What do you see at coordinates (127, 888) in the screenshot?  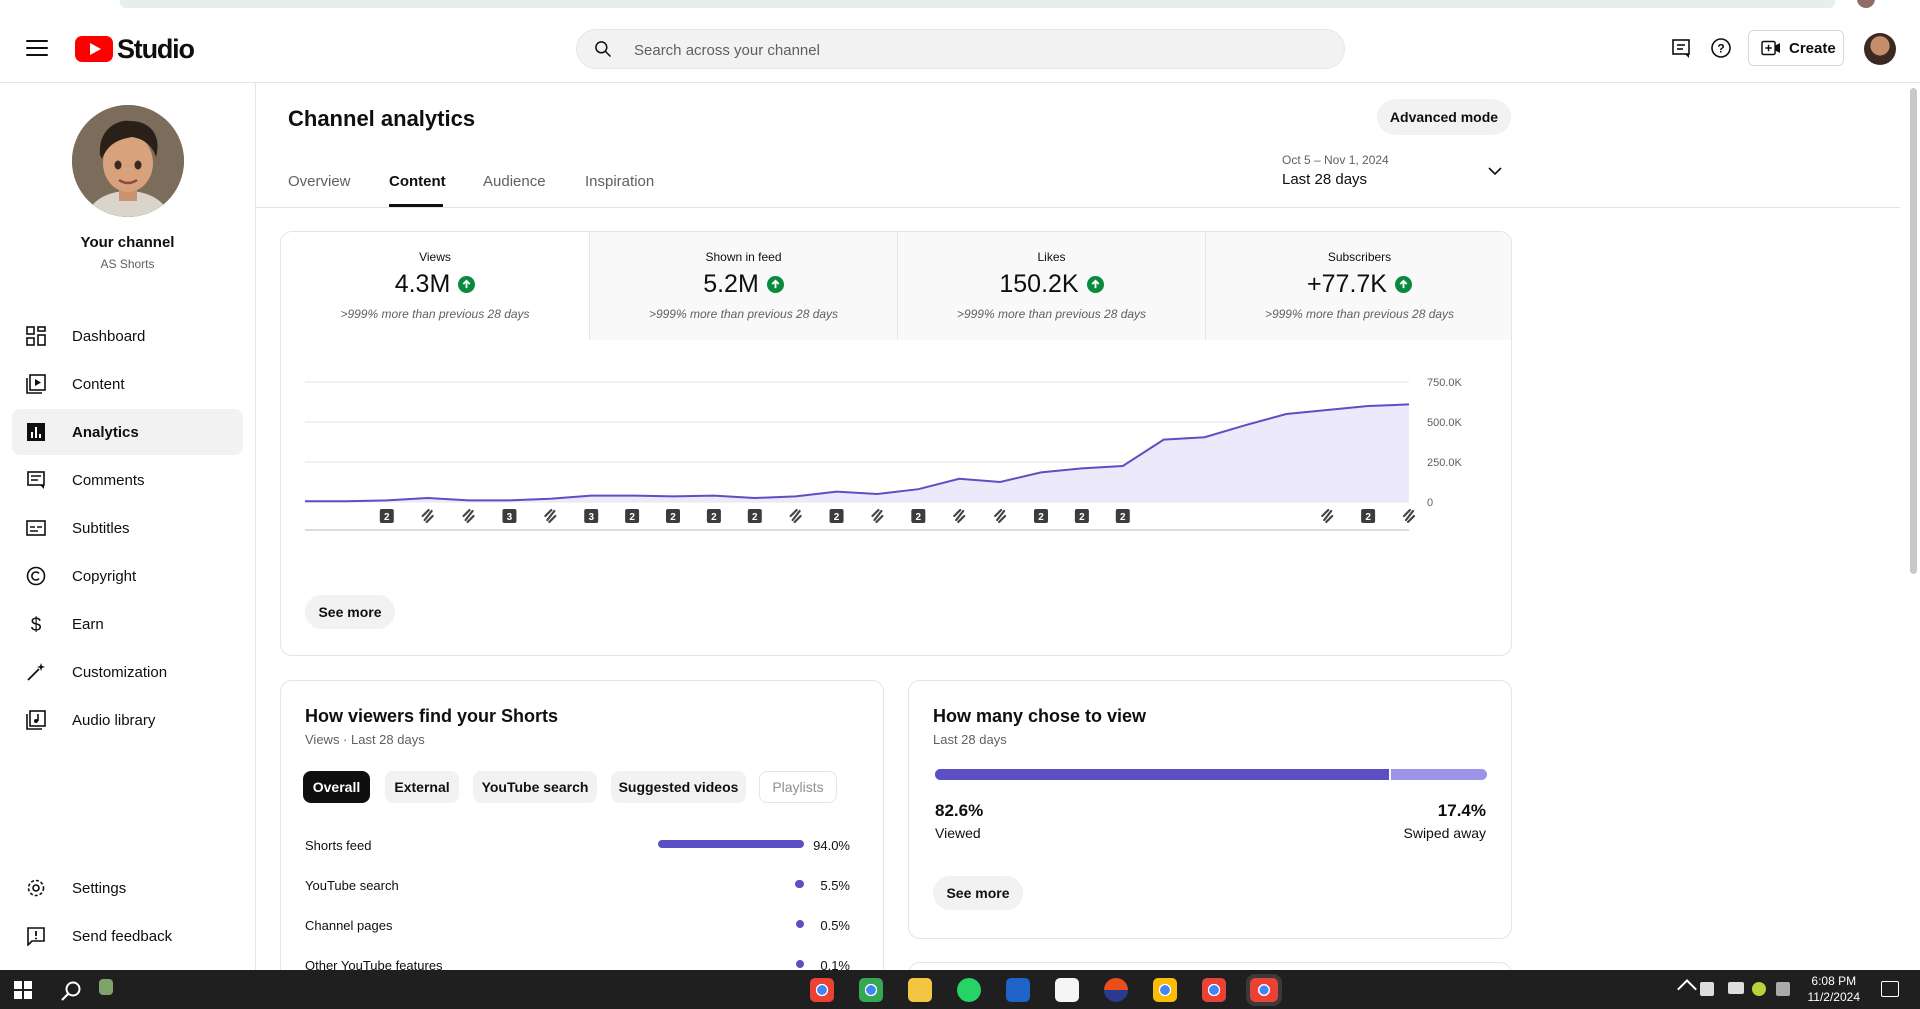 I see `sidebar-item-settings: Settings` at bounding box center [127, 888].